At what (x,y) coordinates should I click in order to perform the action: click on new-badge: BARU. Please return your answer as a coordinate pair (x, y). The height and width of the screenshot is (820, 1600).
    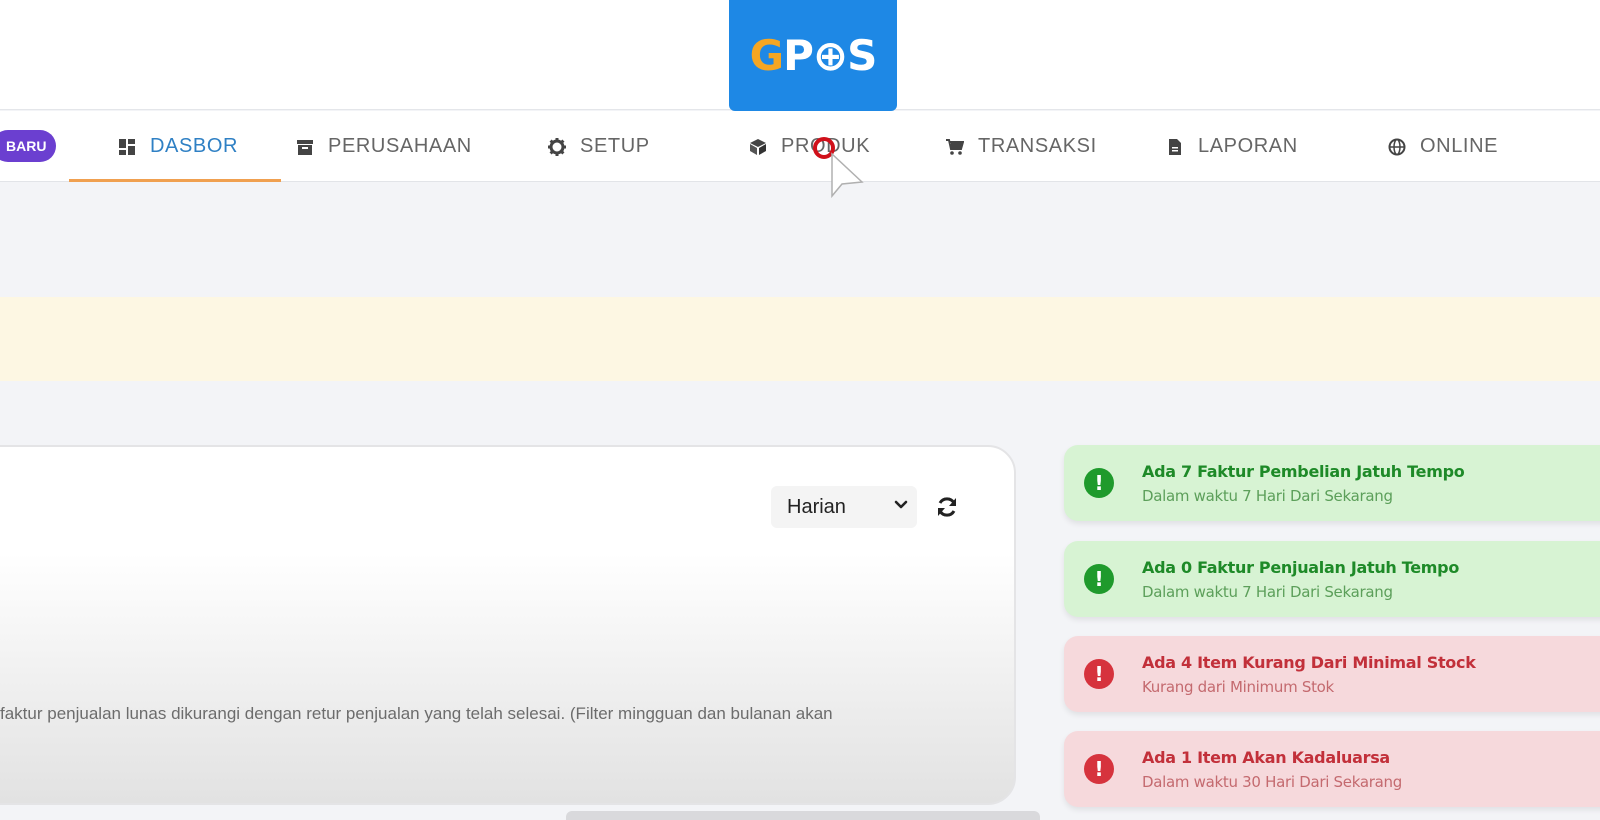
    Looking at the image, I should click on (28, 146).